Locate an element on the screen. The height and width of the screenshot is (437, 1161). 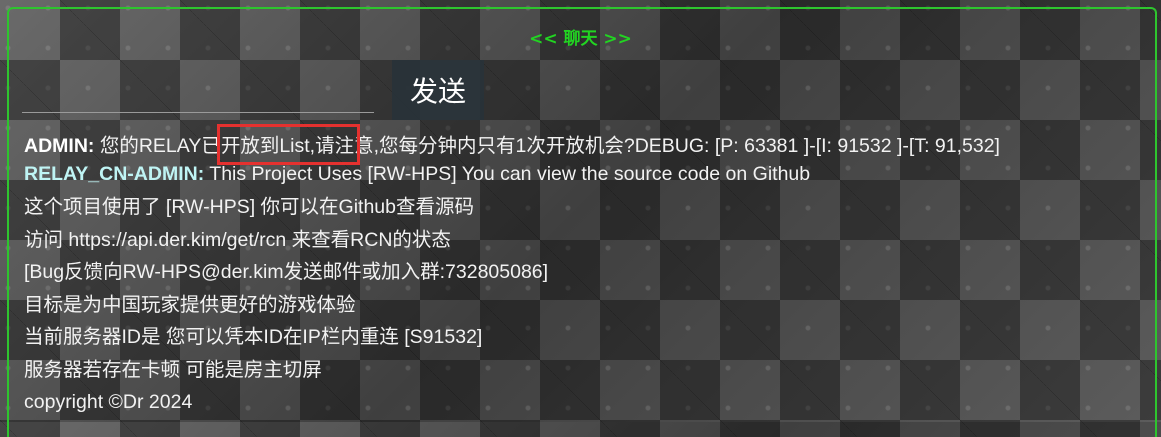
chat-line: [Bug反馈向RW-HPS@der.kim发送邮件或加入群:732805086] is located at coordinates (286, 272).